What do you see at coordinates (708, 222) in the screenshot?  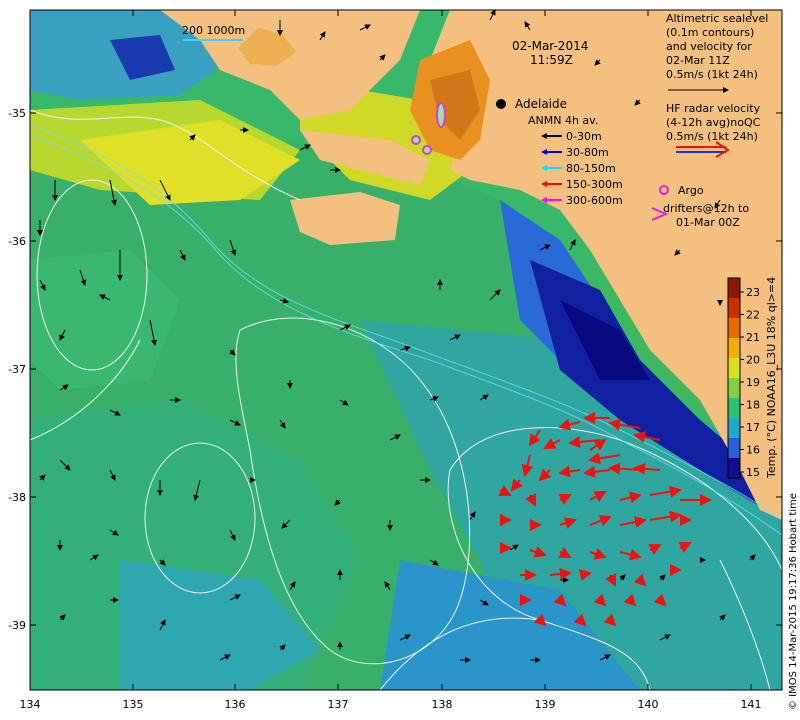 I see `argo-legend-line-3: 01-Mar 00Z` at bounding box center [708, 222].